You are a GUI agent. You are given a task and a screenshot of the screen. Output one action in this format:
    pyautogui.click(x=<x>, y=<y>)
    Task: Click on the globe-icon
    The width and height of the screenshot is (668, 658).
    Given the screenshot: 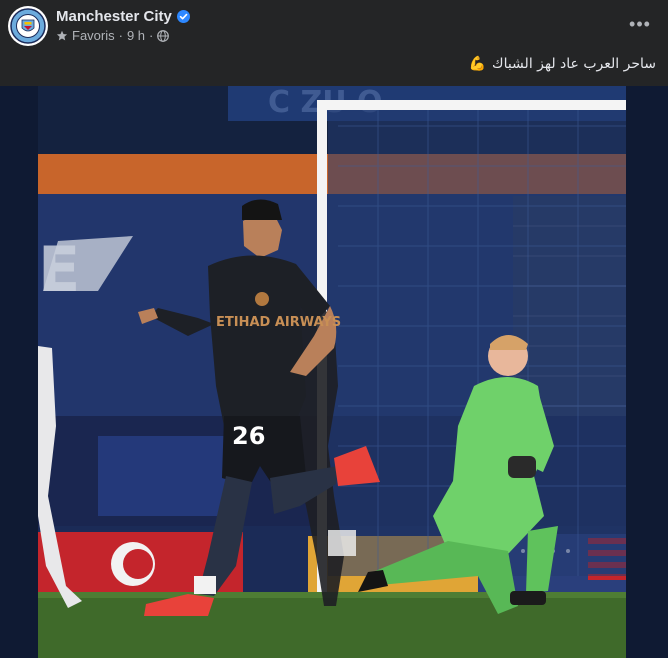 What is the action you would take?
    pyautogui.click(x=163, y=35)
    